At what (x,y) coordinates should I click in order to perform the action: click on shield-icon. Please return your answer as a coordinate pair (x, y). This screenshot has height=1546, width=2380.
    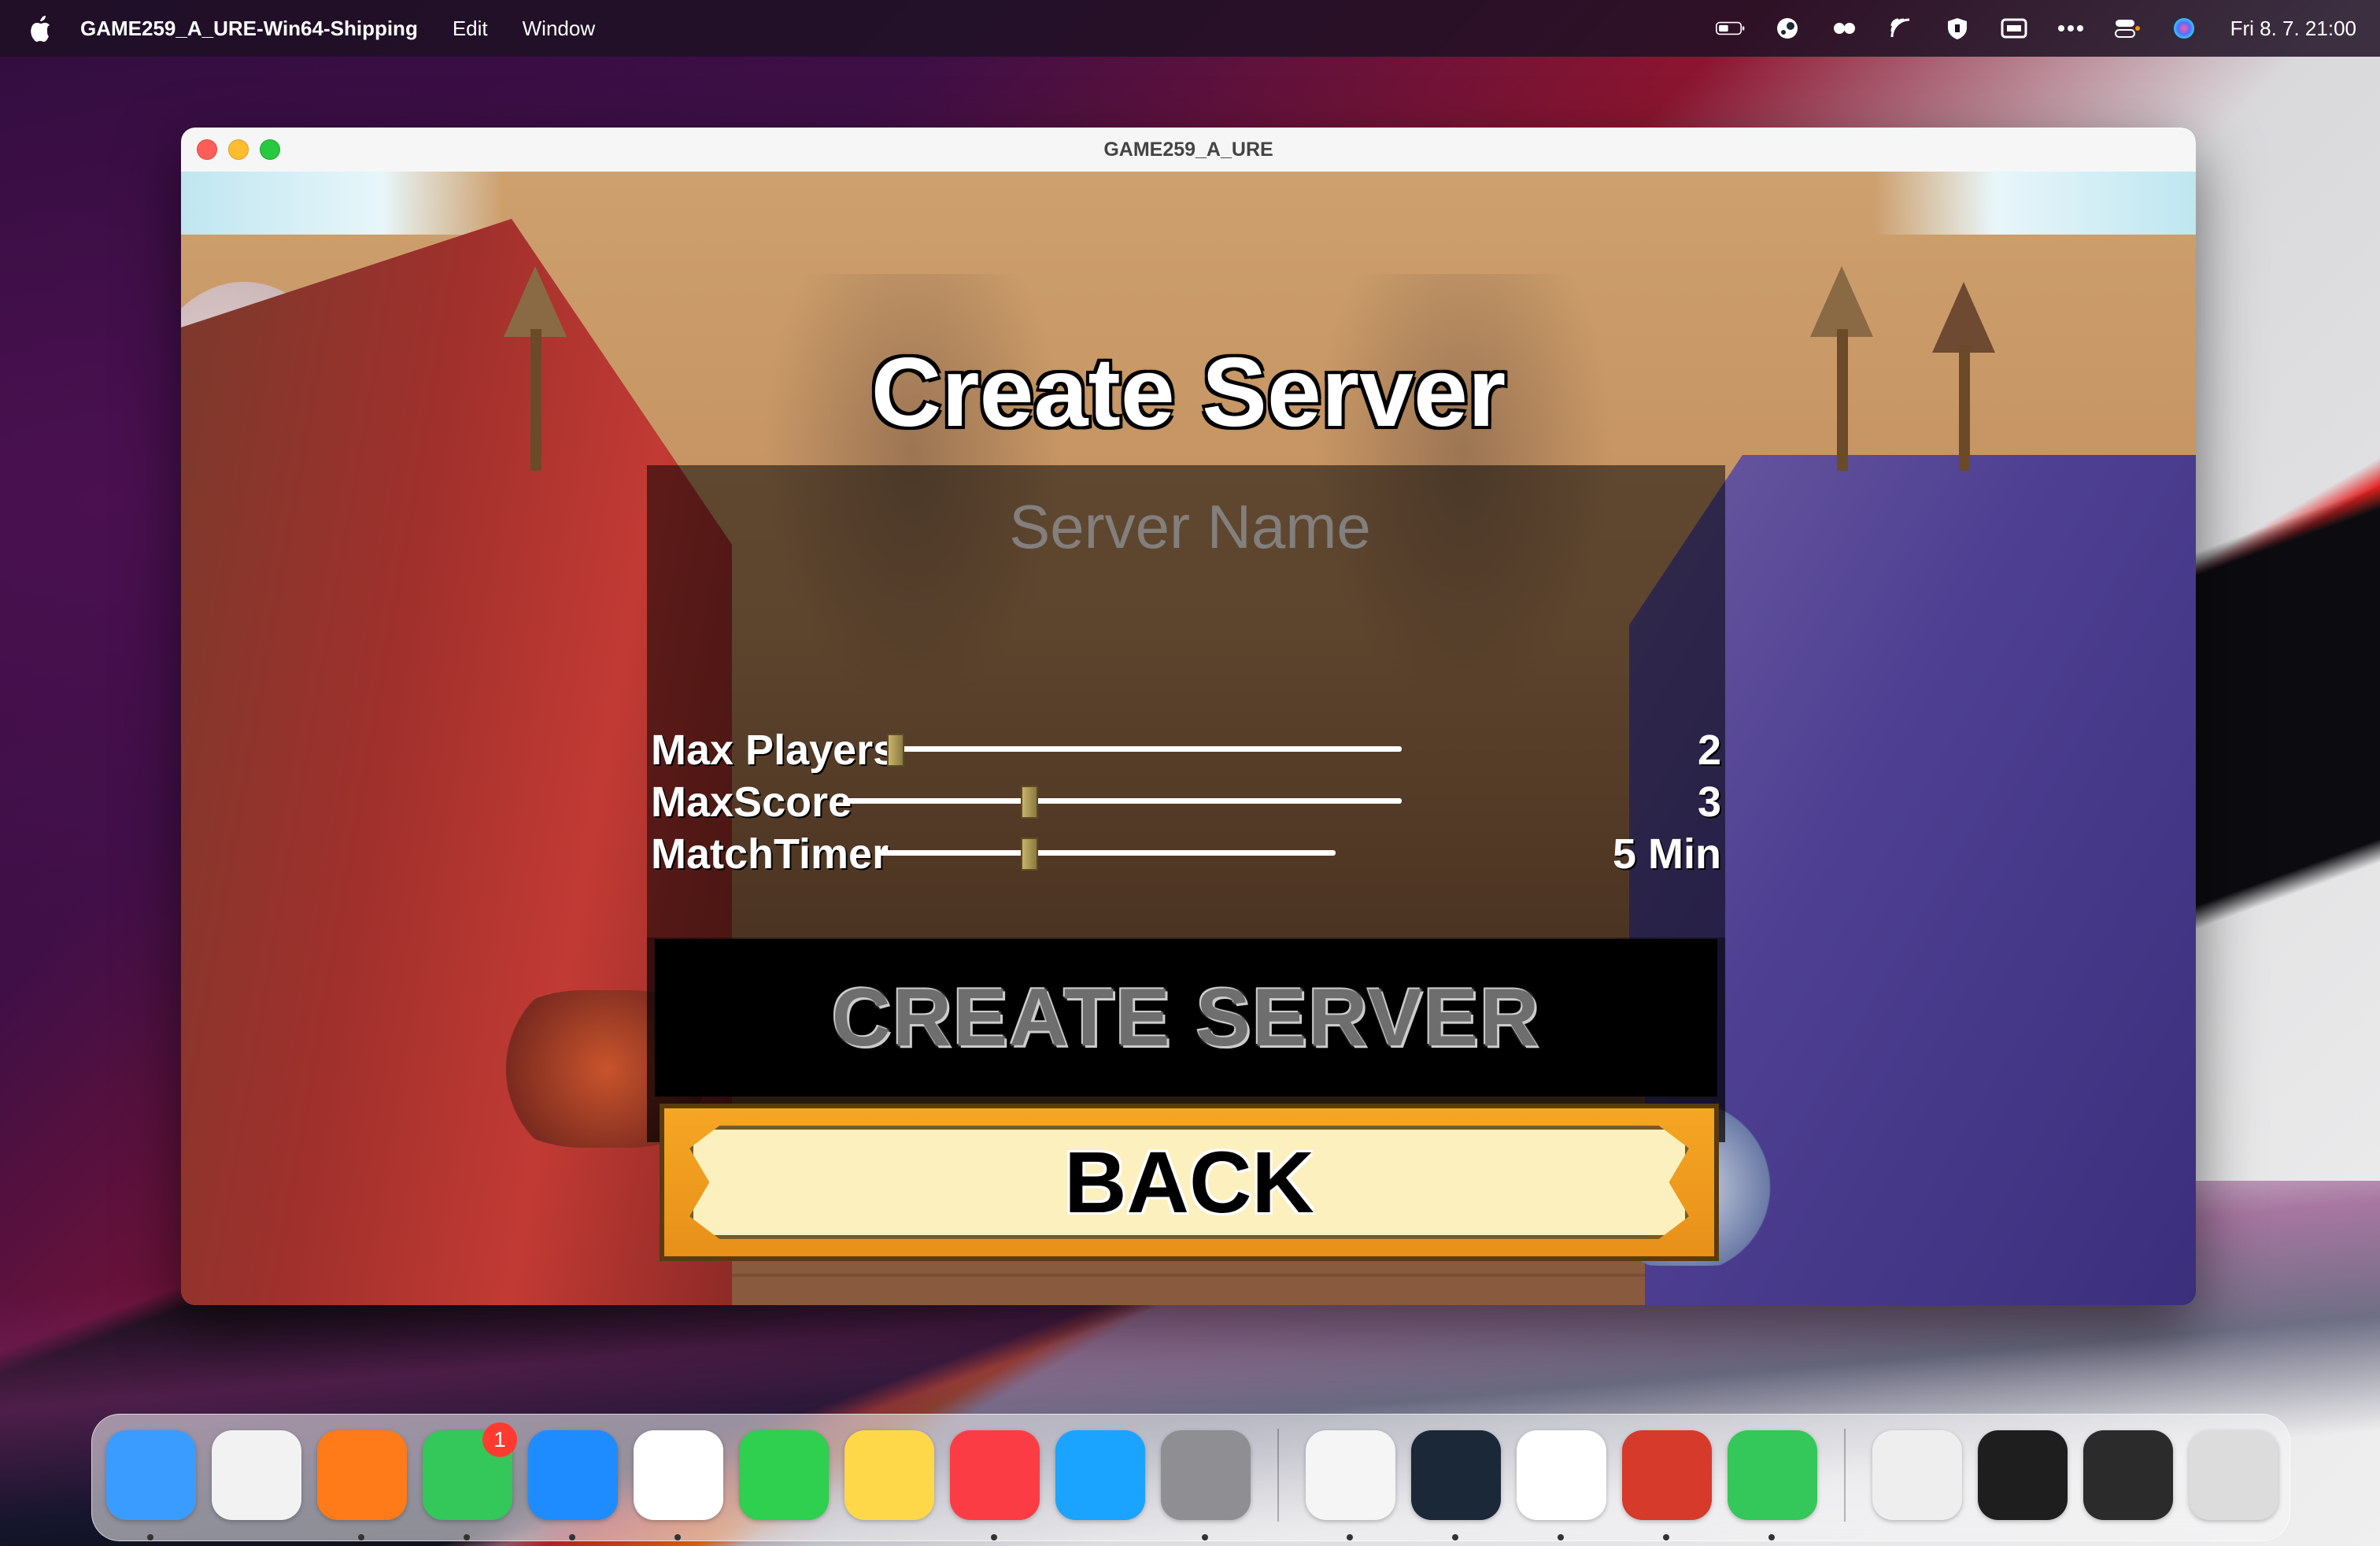
    Looking at the image, I should click on (1957, 28).